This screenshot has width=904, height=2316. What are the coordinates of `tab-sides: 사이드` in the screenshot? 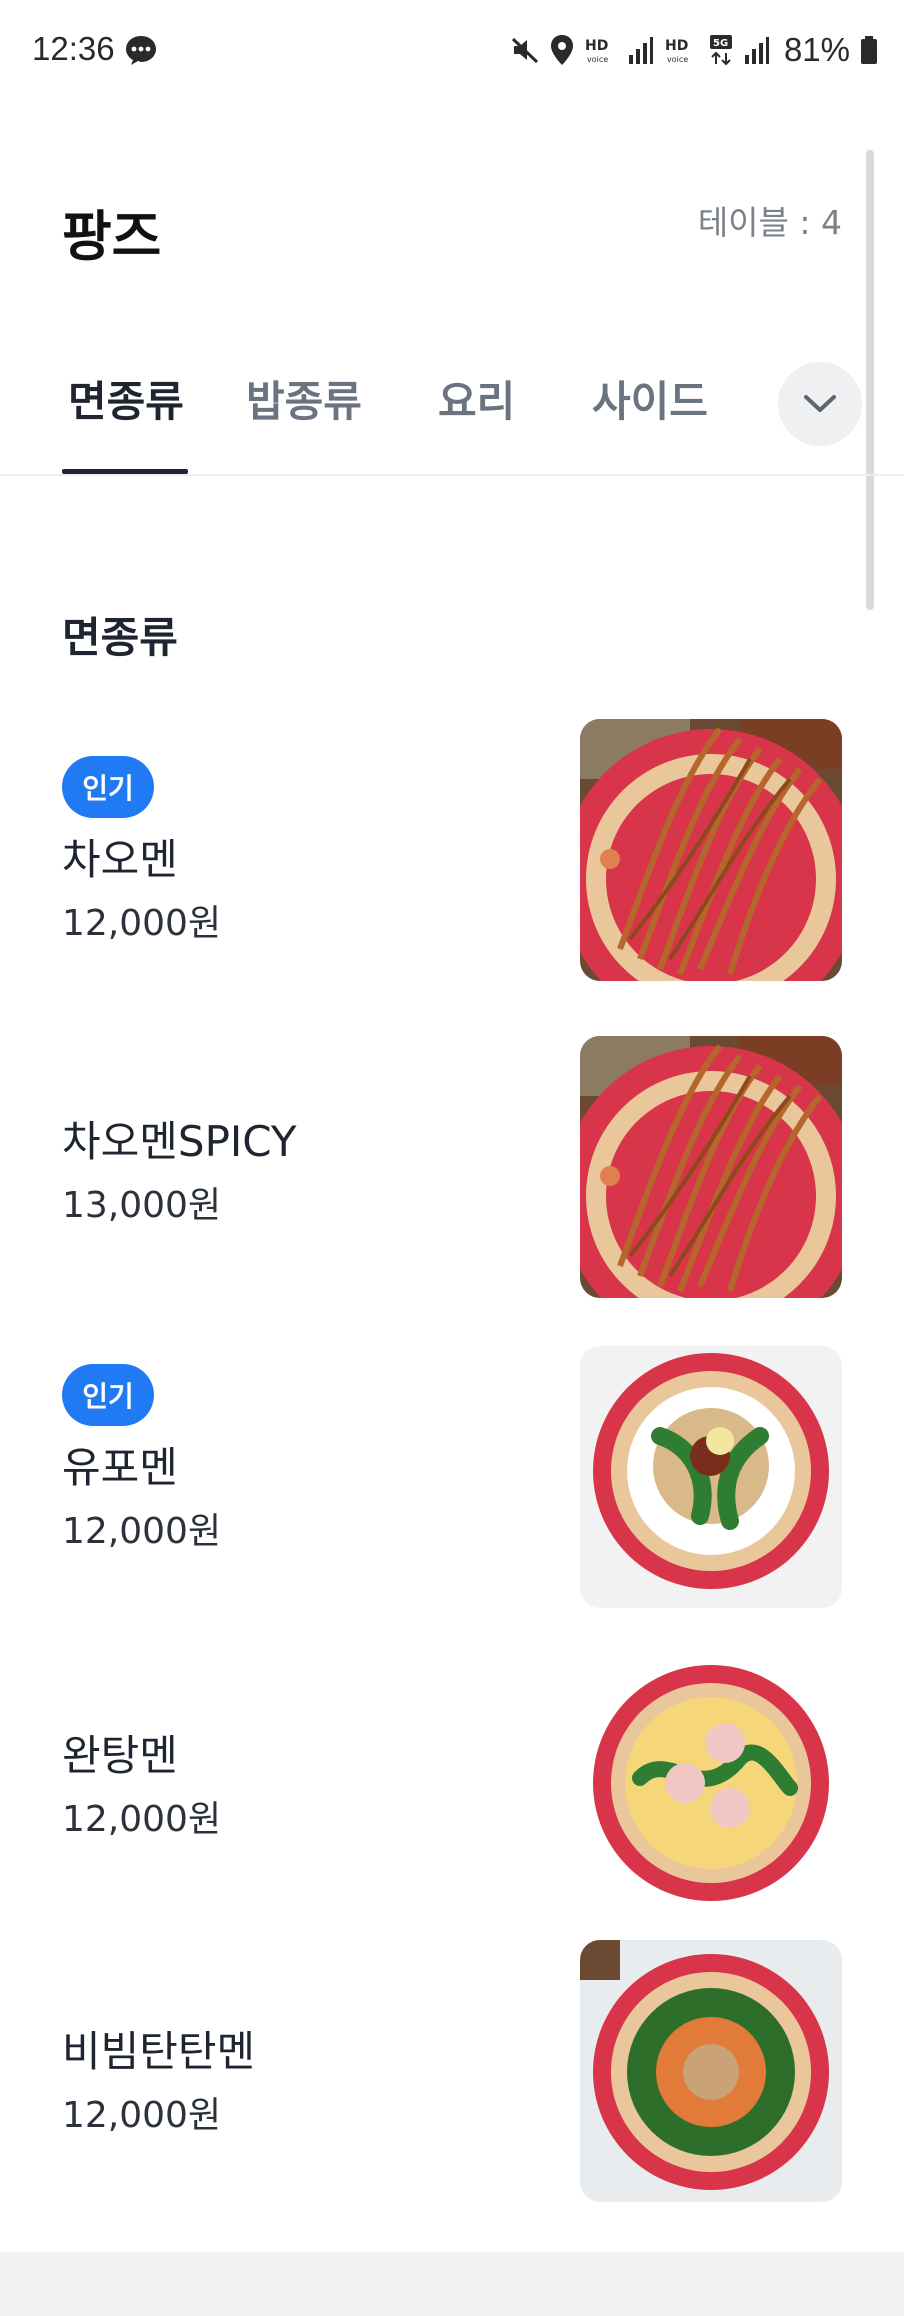 It's located at (650, 398).